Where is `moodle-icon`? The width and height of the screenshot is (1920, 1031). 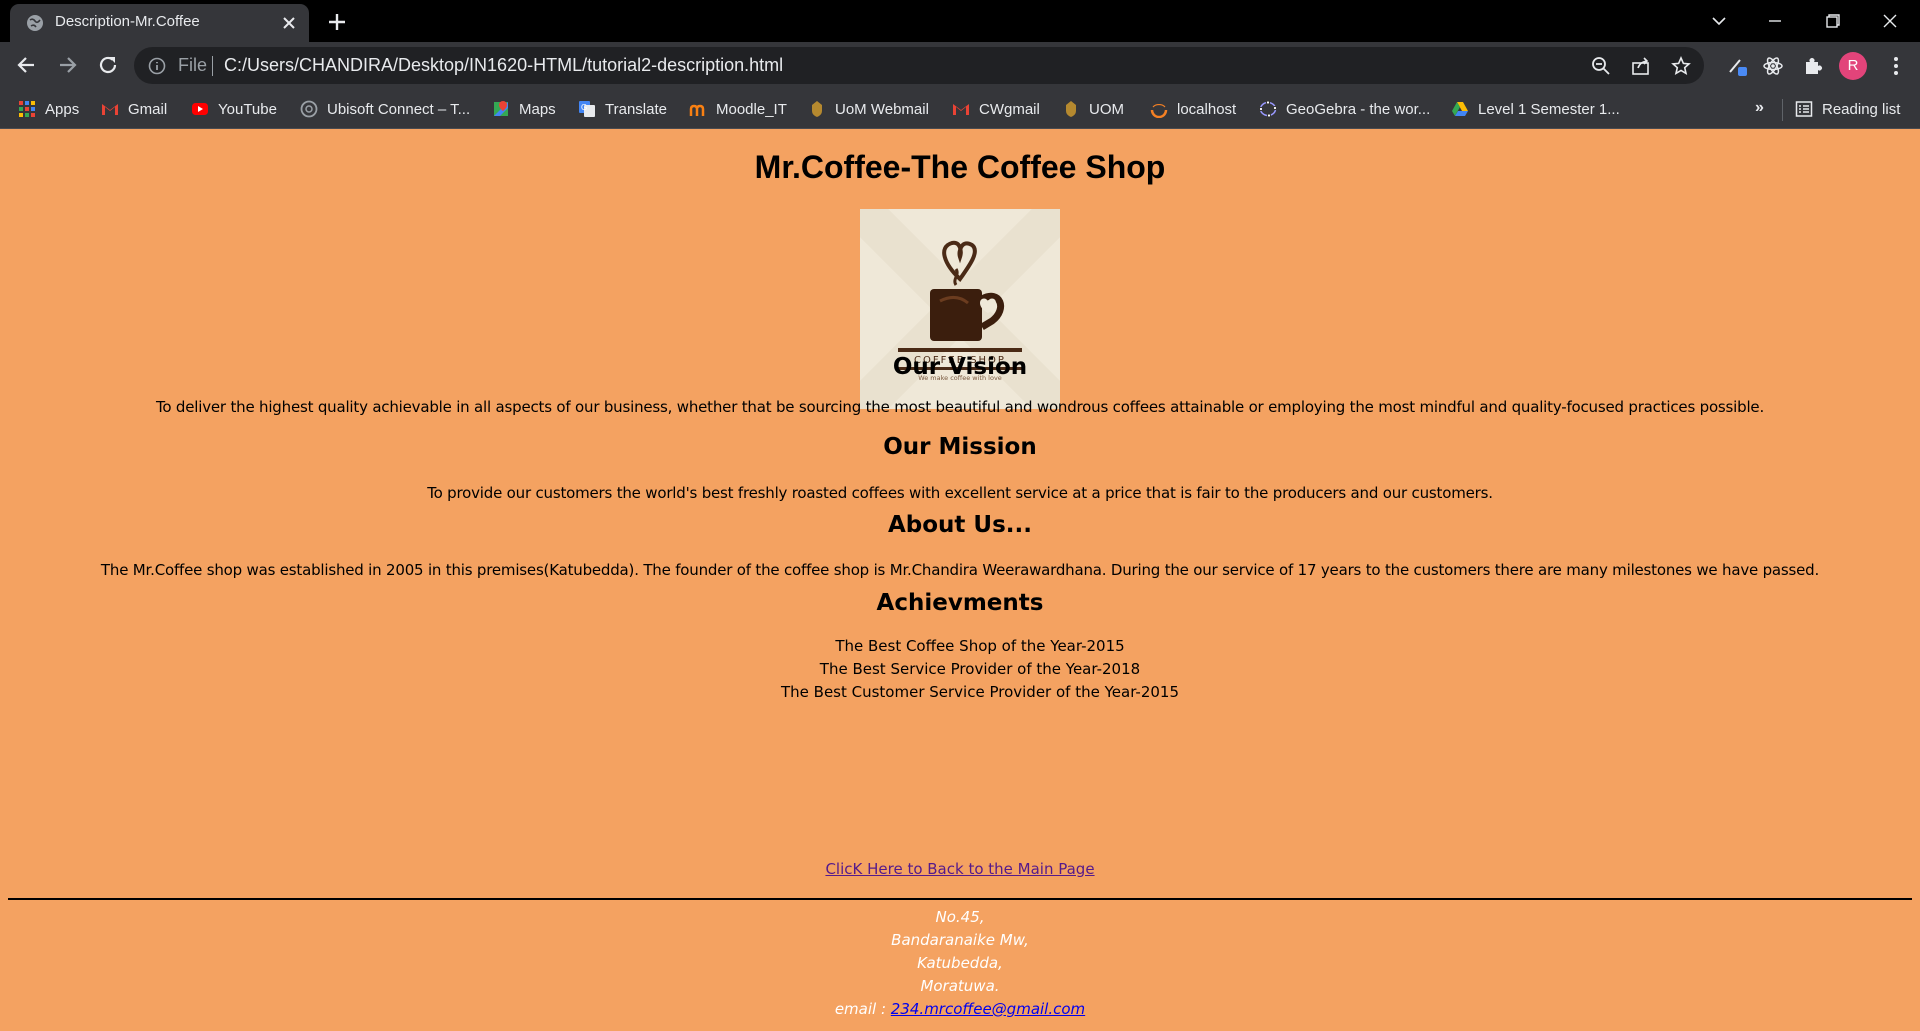 moodle-icon is located at coordinates (697, 110).